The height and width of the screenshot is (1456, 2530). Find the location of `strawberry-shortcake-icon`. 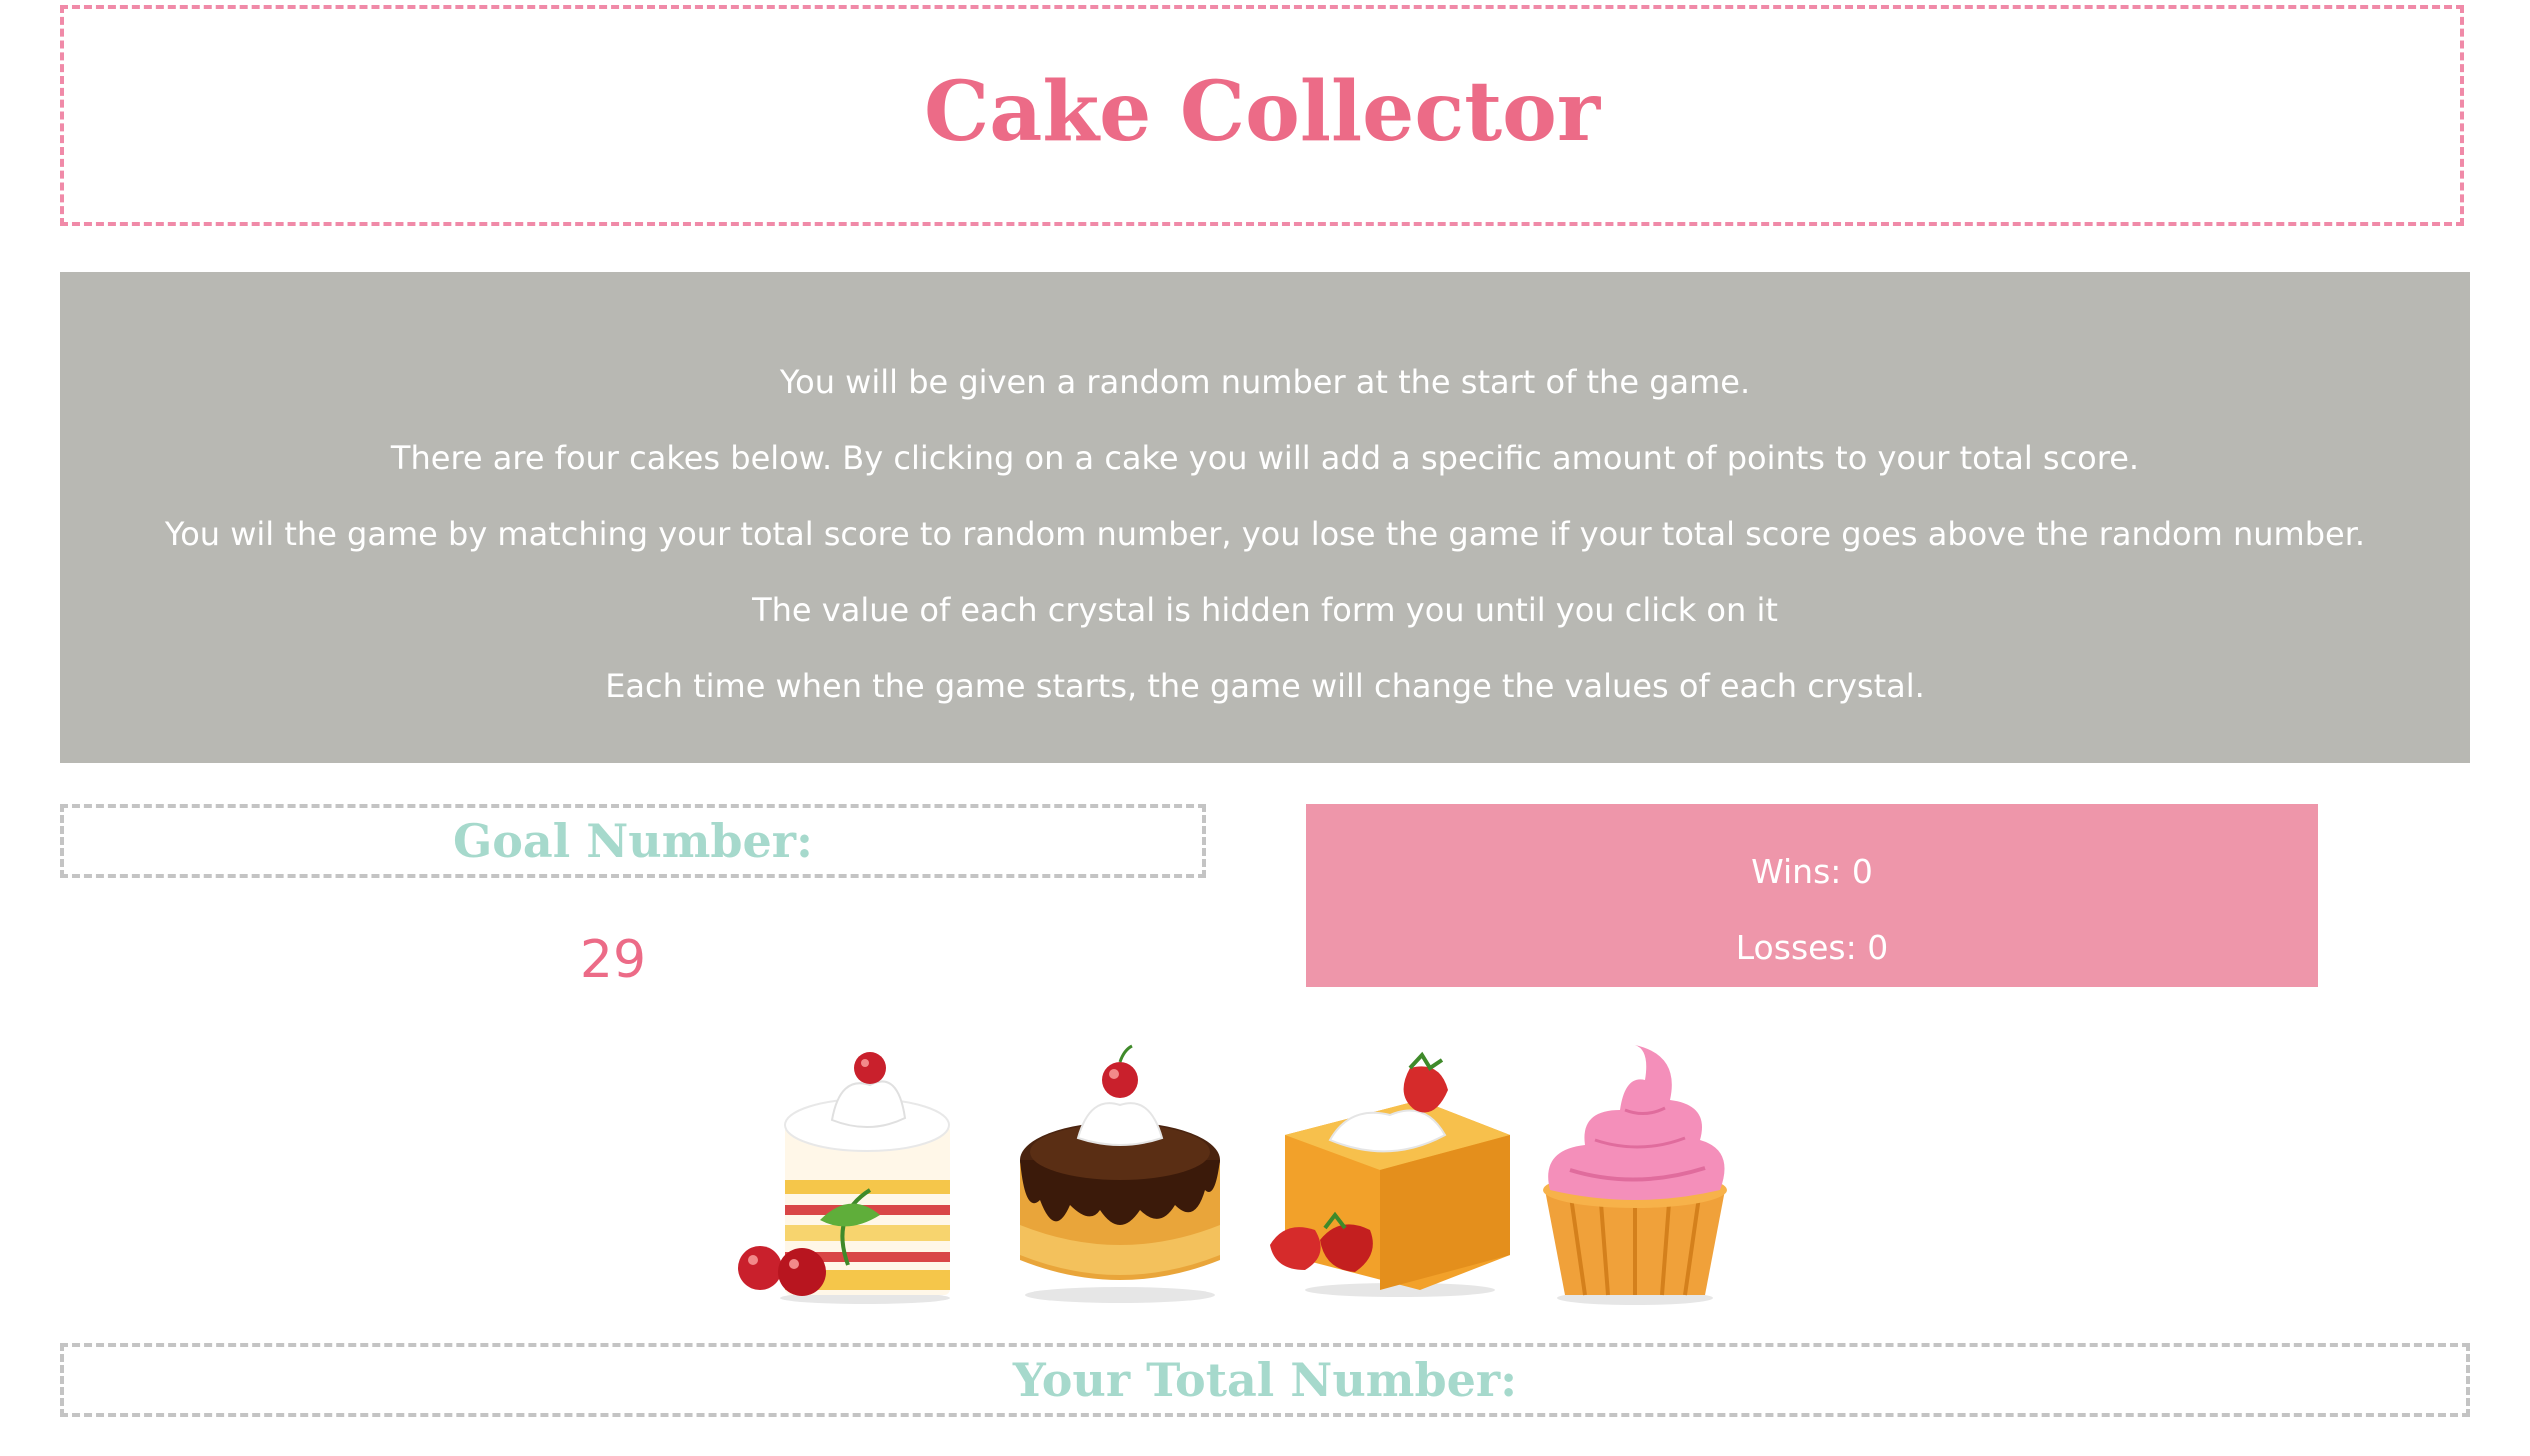

strawberry-shortcake-icon is located at coordinates (1390, 1175).